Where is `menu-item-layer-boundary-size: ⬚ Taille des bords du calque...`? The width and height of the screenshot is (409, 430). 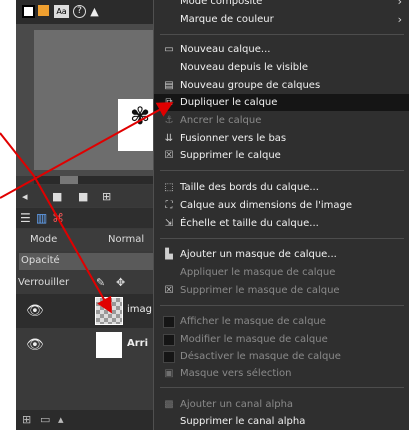
menu-item-layer-boundary-size: ⬚ Taille des bords du calque... is located at coordinates (281, 187).